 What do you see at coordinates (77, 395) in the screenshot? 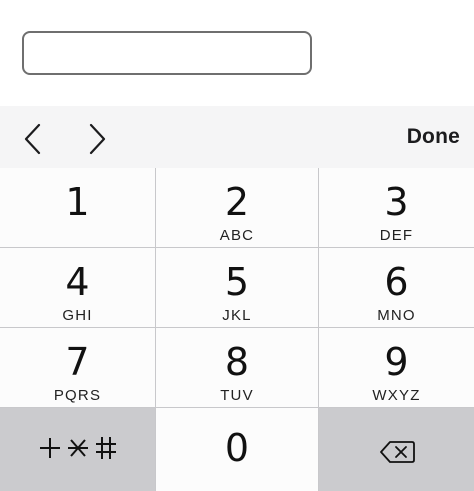
I see `key-letters: PQRS` at bounding box center [77, 395].